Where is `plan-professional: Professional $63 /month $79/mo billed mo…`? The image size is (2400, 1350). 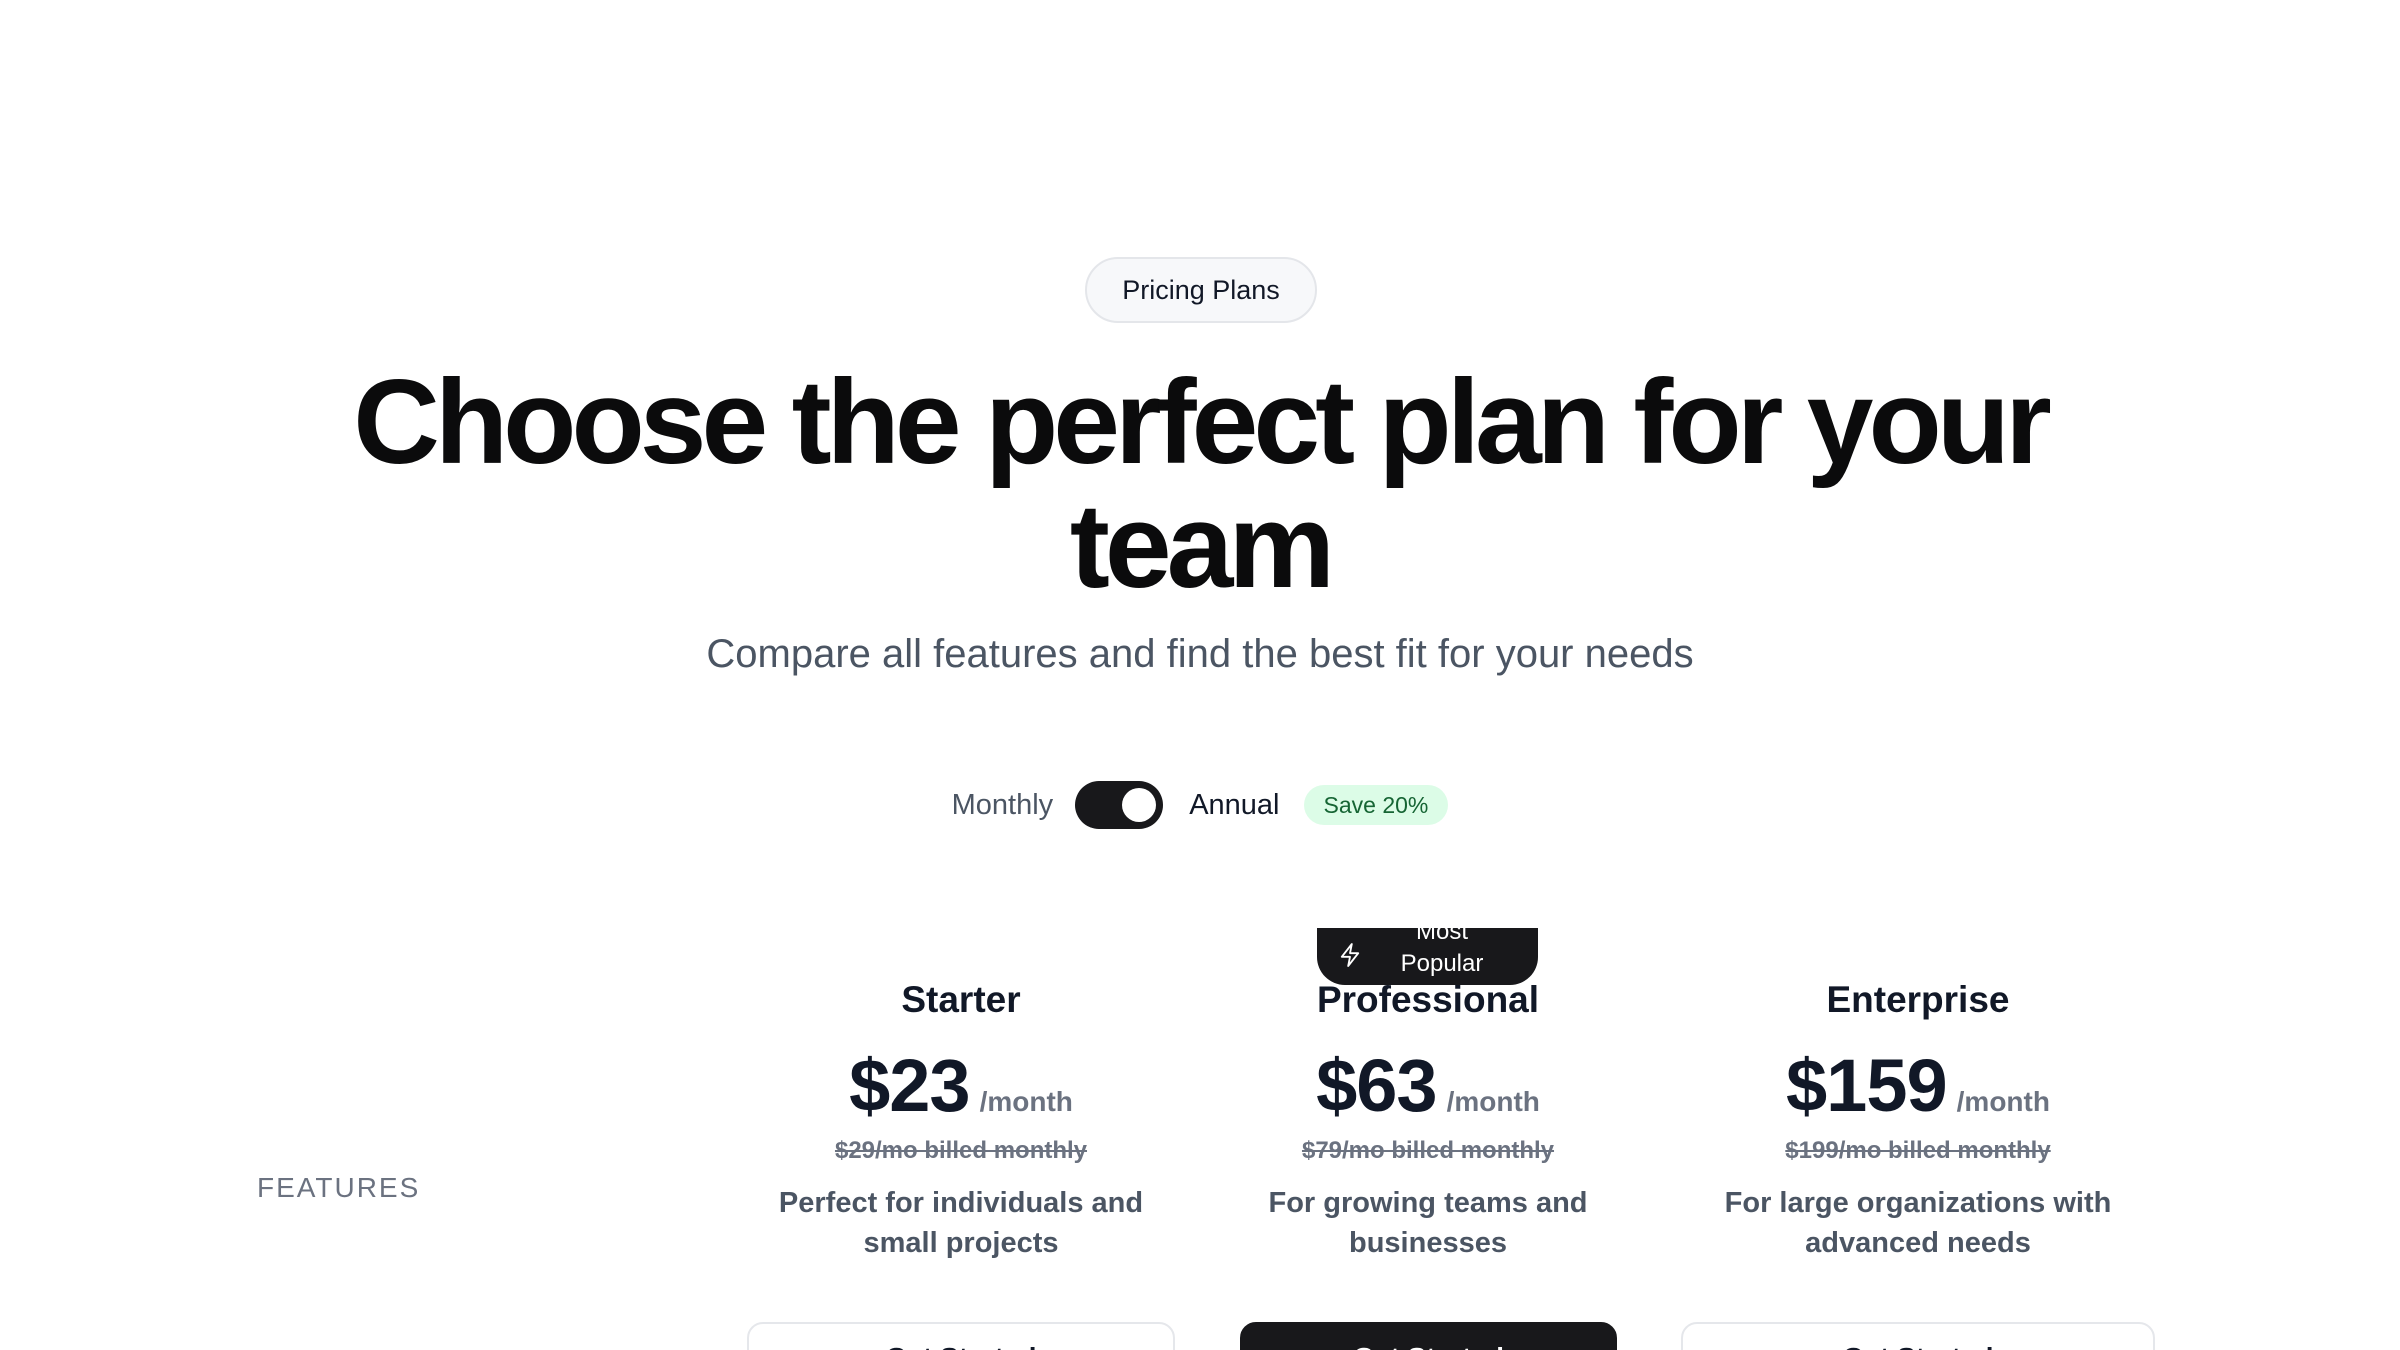 plan-professional: Professional $63 /month $79/mo billed mo… is located at coordinates (1428, 1119).